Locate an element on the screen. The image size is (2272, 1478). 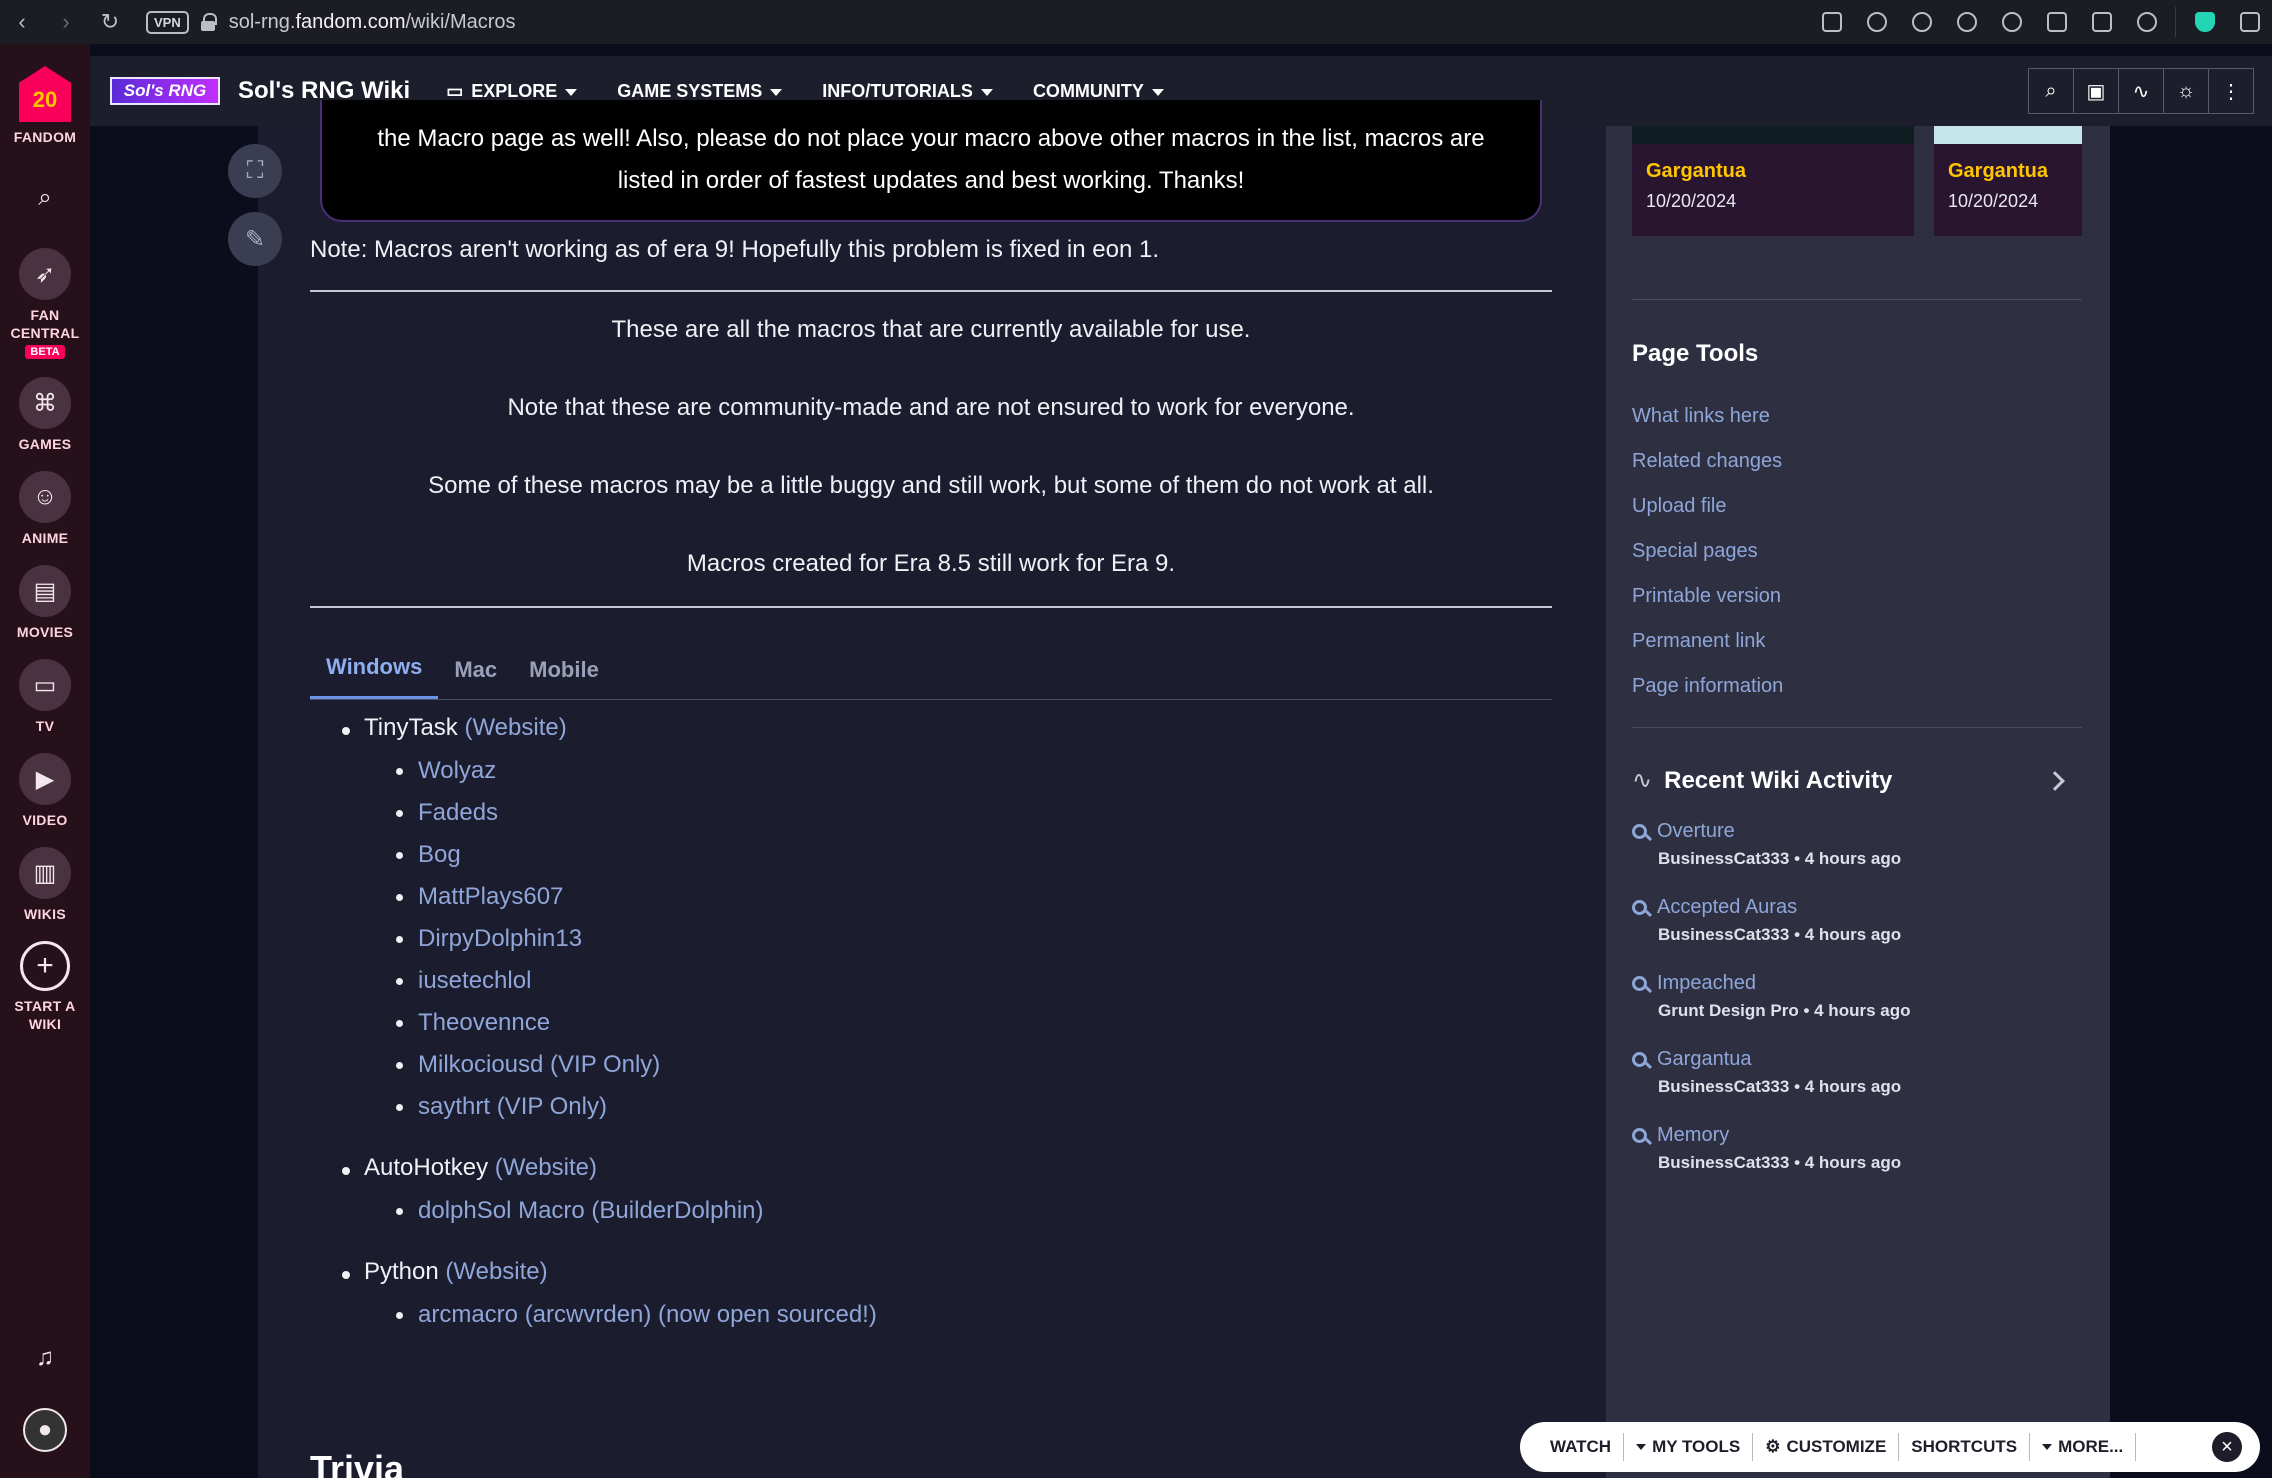
page-tool-link: Special pages is located at coordinates (1707, 551).